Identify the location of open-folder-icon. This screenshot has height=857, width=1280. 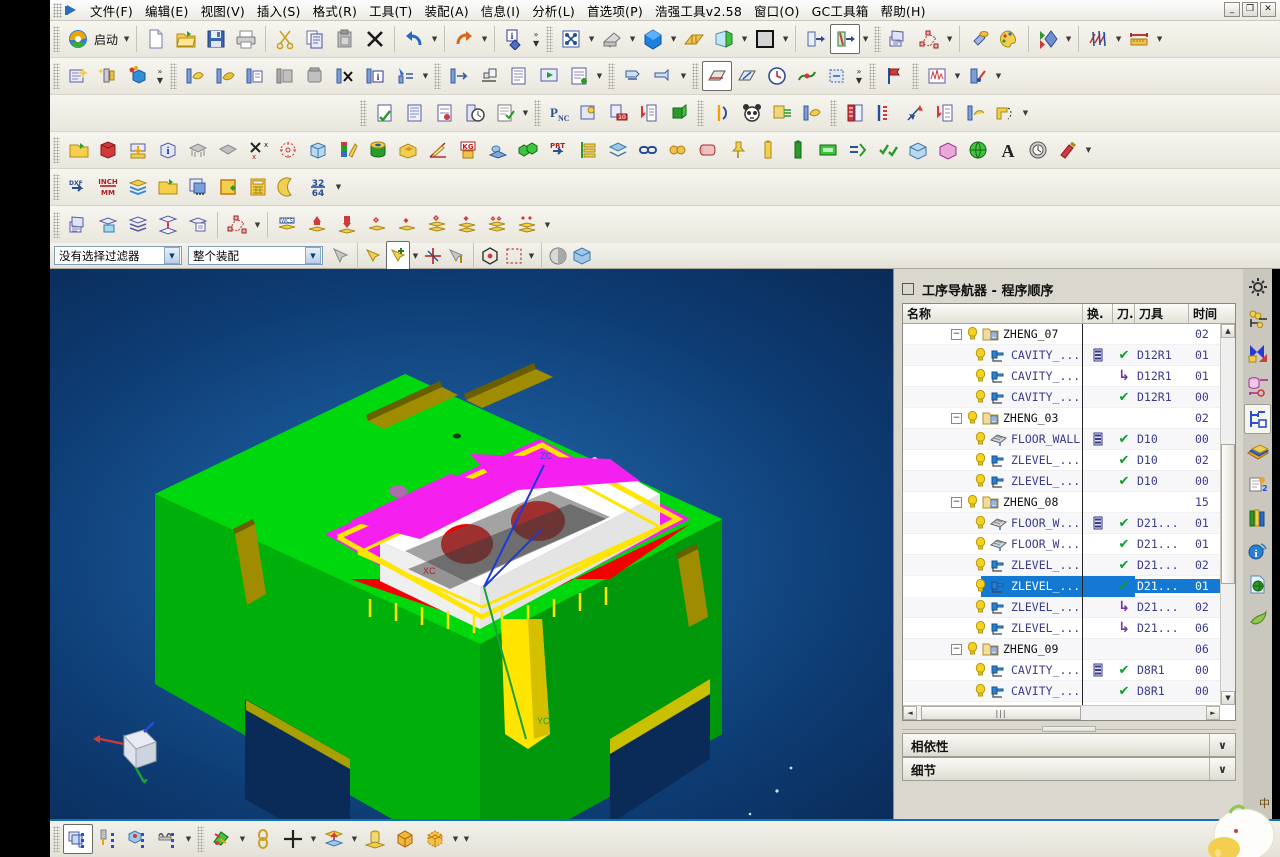
(168, 187).